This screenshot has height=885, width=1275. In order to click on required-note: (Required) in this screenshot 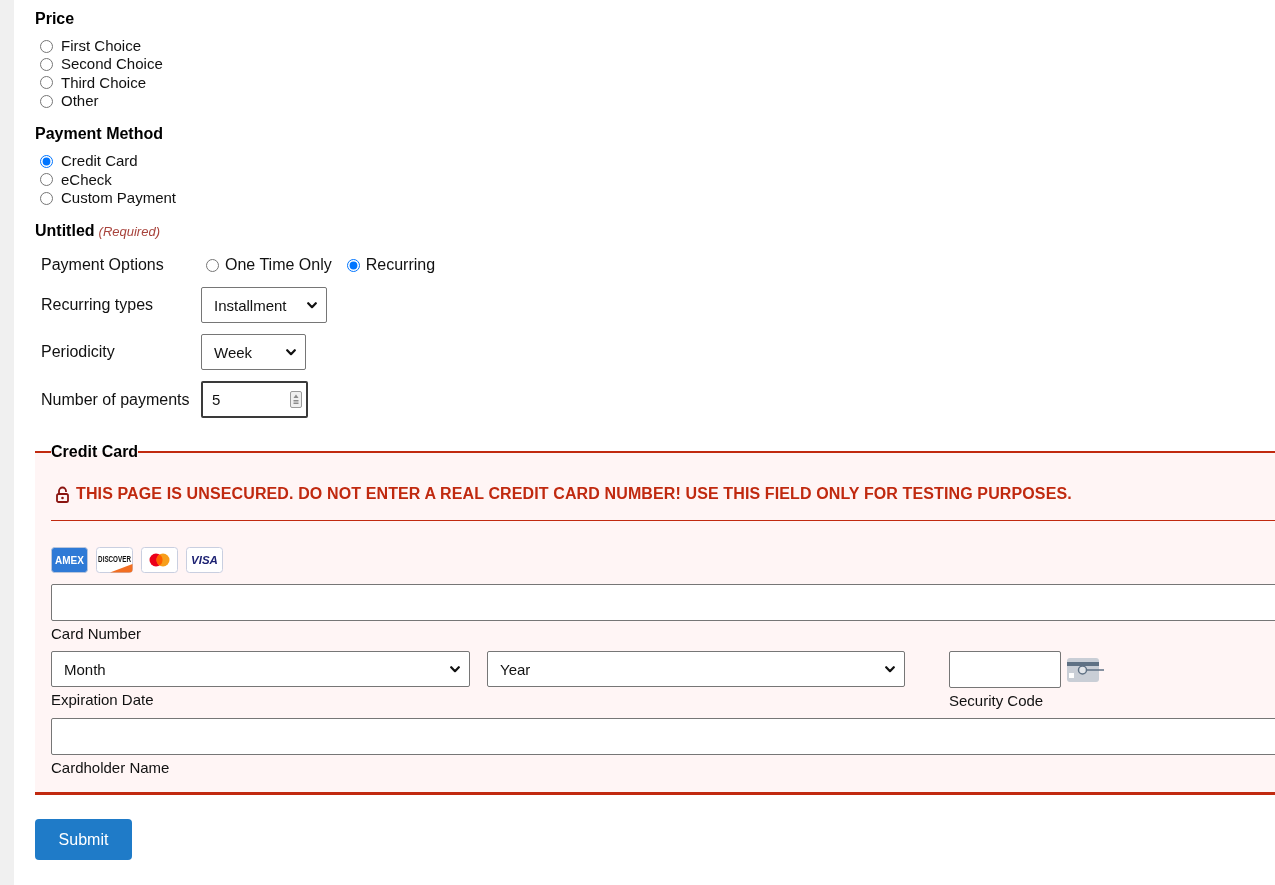, I will do `click(129, 232)`.